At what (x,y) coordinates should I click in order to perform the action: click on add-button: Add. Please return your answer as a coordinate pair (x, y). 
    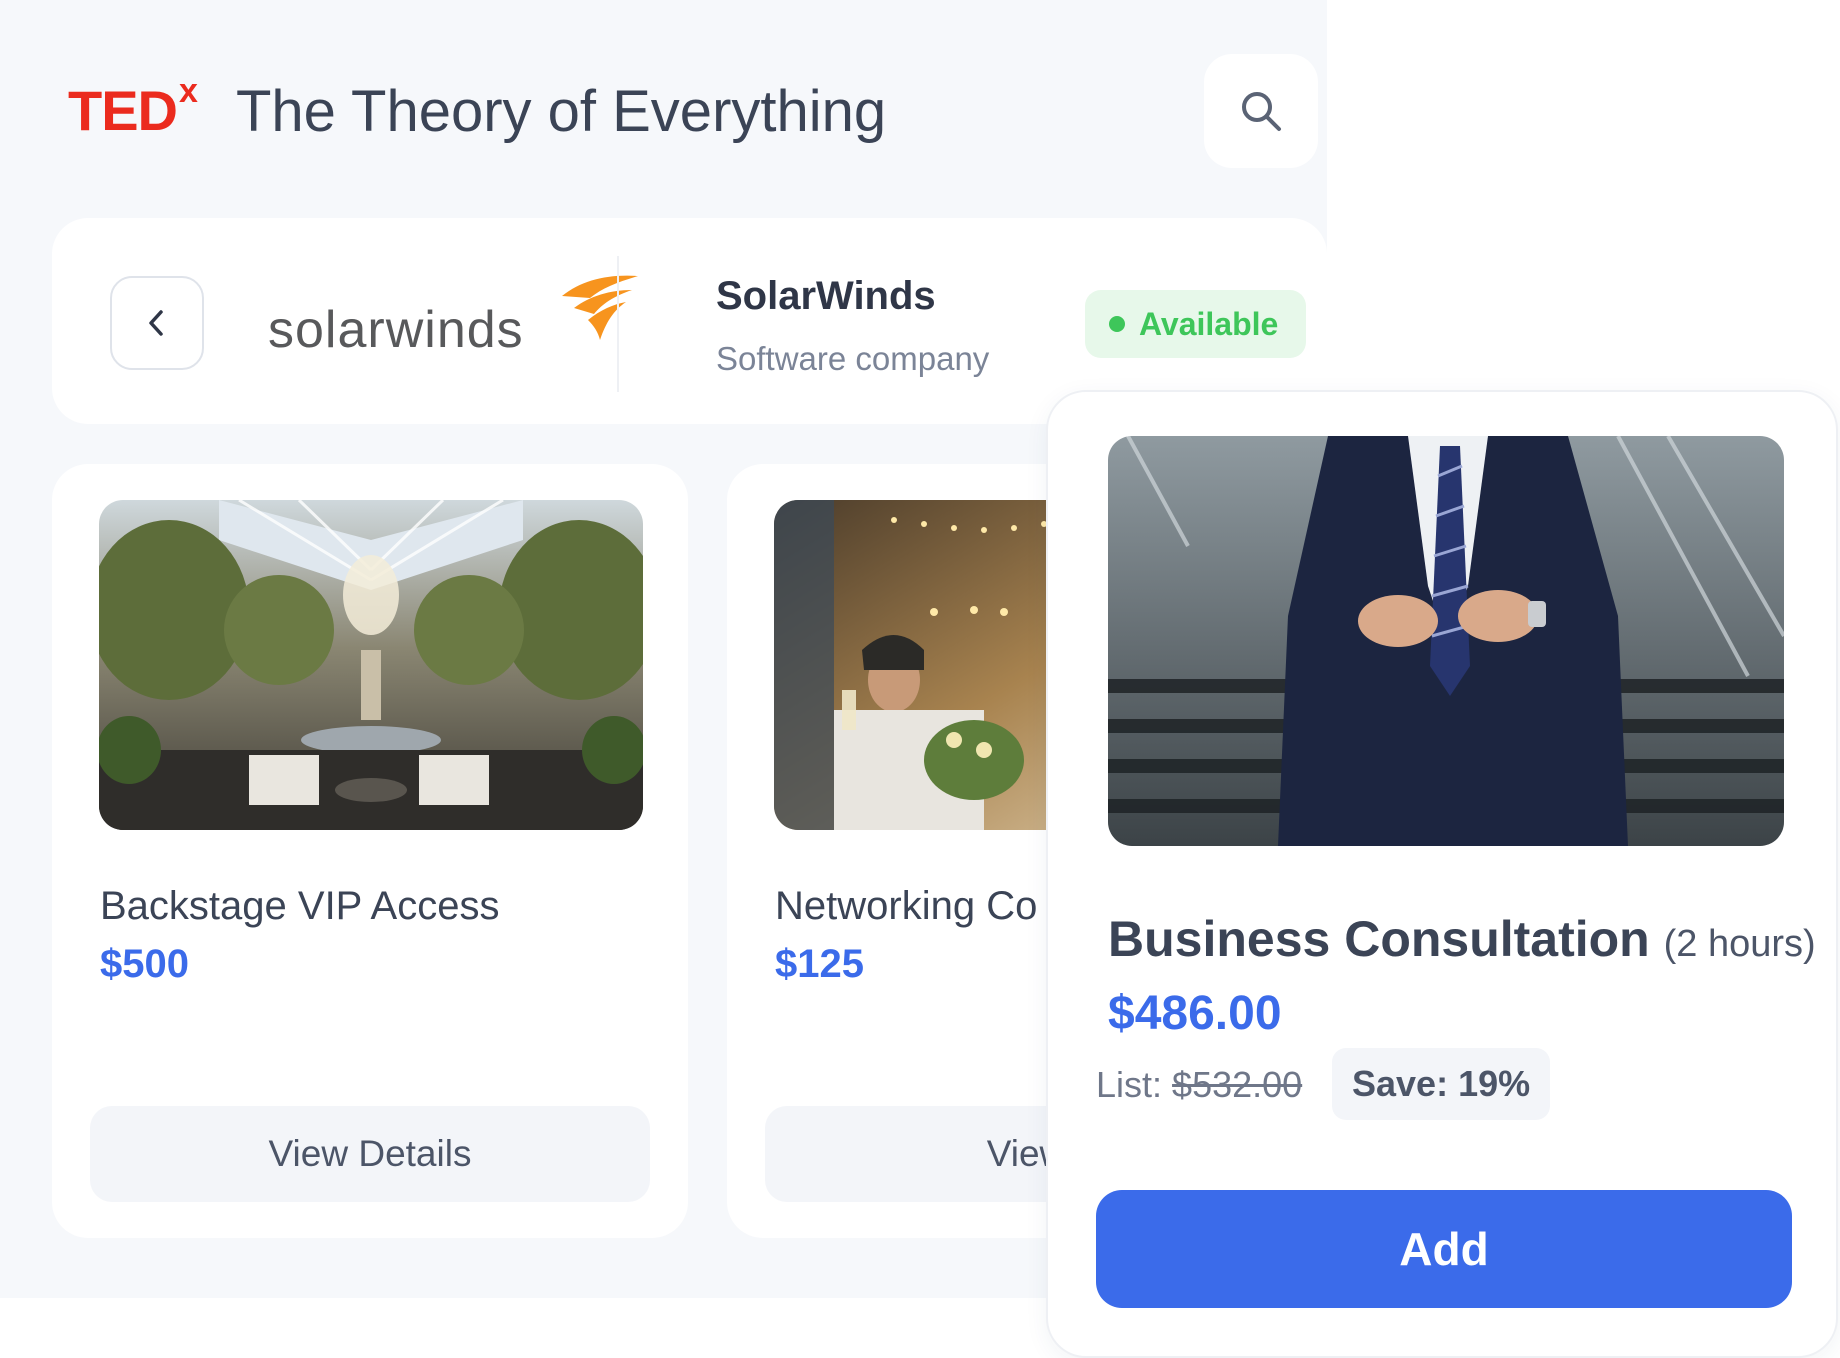
    Looking at the image, I should click on (1444, 1249).